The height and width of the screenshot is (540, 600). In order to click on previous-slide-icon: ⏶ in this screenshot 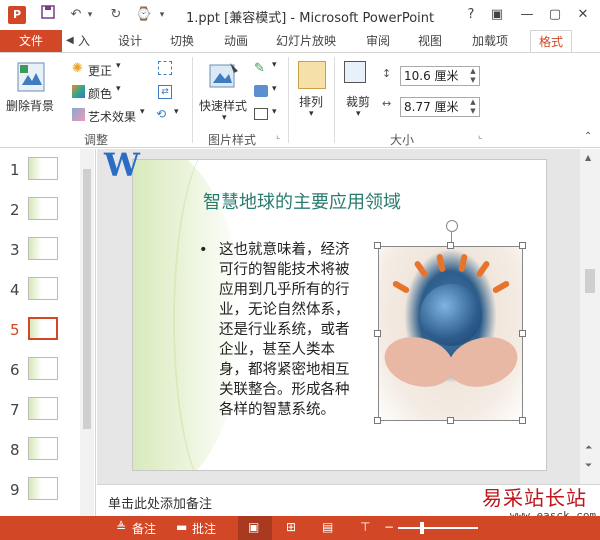, I will do `click(588, 448)`.